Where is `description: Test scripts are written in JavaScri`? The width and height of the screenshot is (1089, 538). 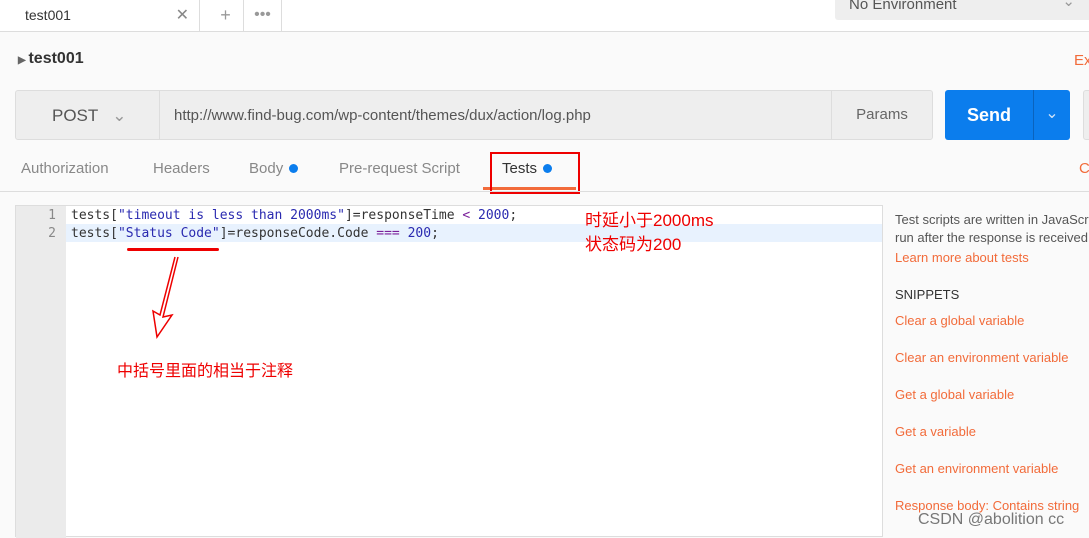 description: Test scripts are written in JavaScri is located at coordinates (992, 219).